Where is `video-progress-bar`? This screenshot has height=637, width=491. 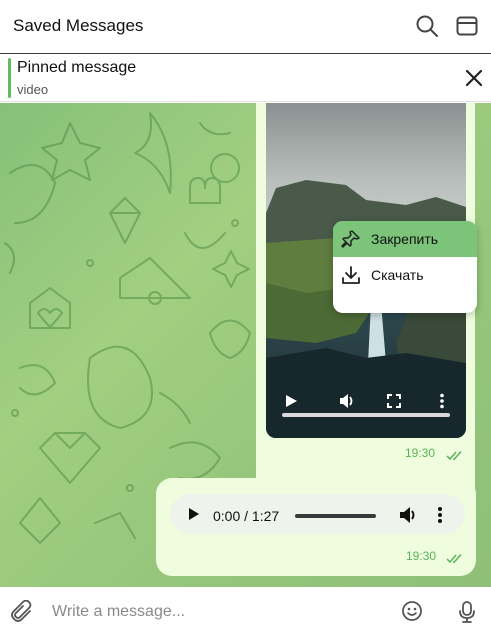 video-progress-bar is located at coordinates (366, 415).